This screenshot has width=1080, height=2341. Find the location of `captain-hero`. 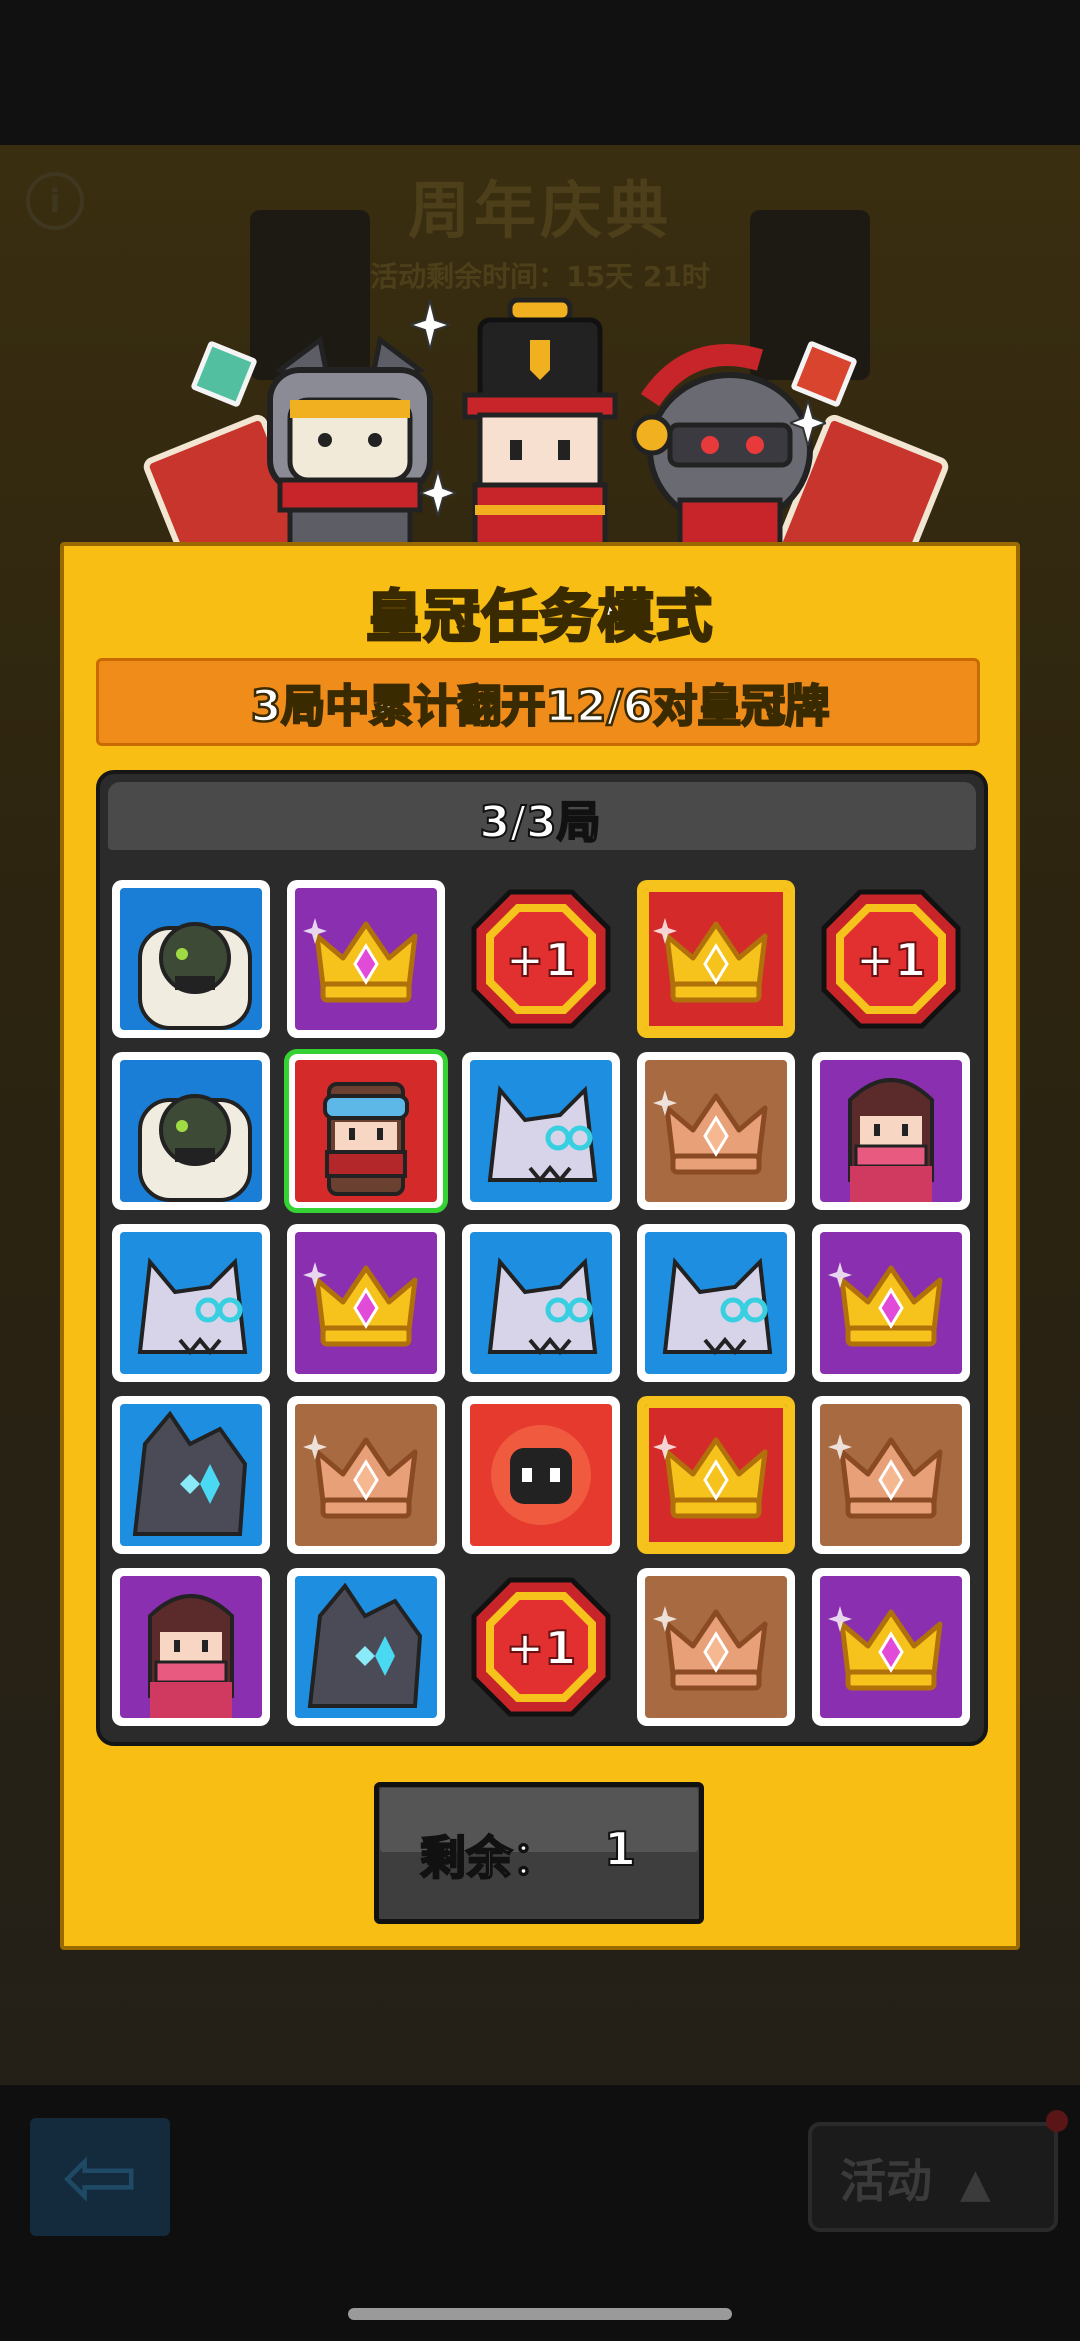

captain-hero is located at coordinates (540, 421).